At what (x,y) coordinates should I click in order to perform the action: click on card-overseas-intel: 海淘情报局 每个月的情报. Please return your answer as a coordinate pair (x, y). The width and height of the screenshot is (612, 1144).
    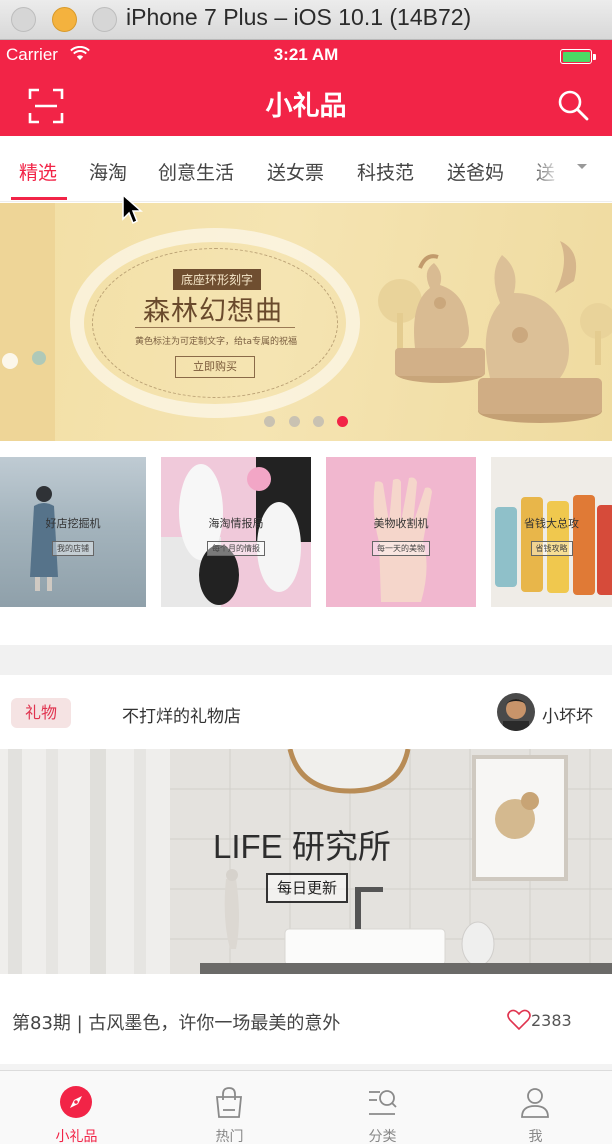
    Looking at the image, I should click on (236, 532).